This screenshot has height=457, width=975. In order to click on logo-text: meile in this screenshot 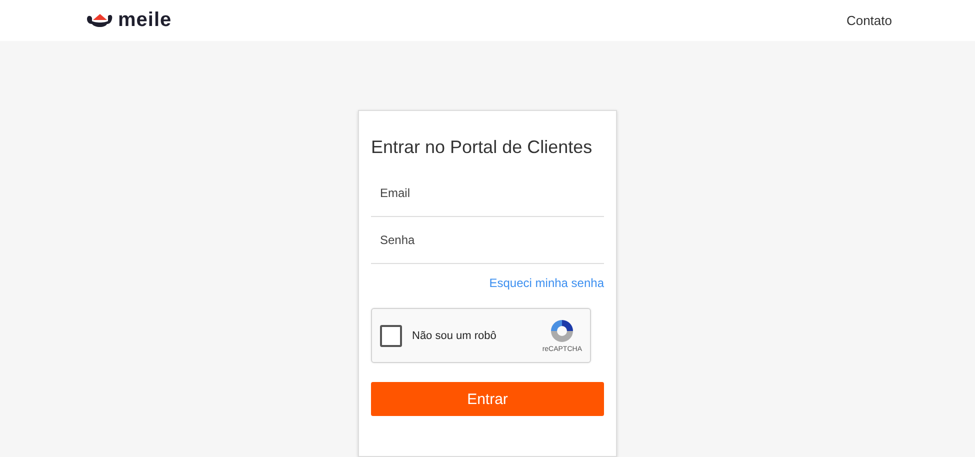, I will do `click(145, 20)`.